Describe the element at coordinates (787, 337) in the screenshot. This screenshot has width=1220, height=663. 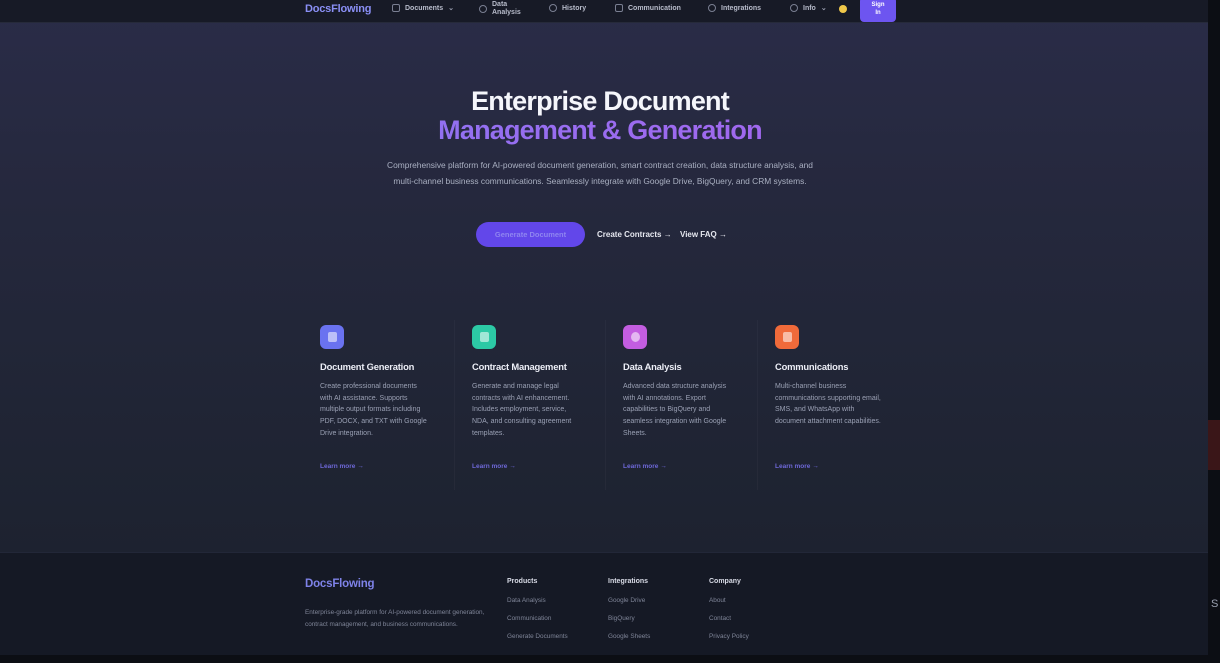
I see `mail-icon` at that location.